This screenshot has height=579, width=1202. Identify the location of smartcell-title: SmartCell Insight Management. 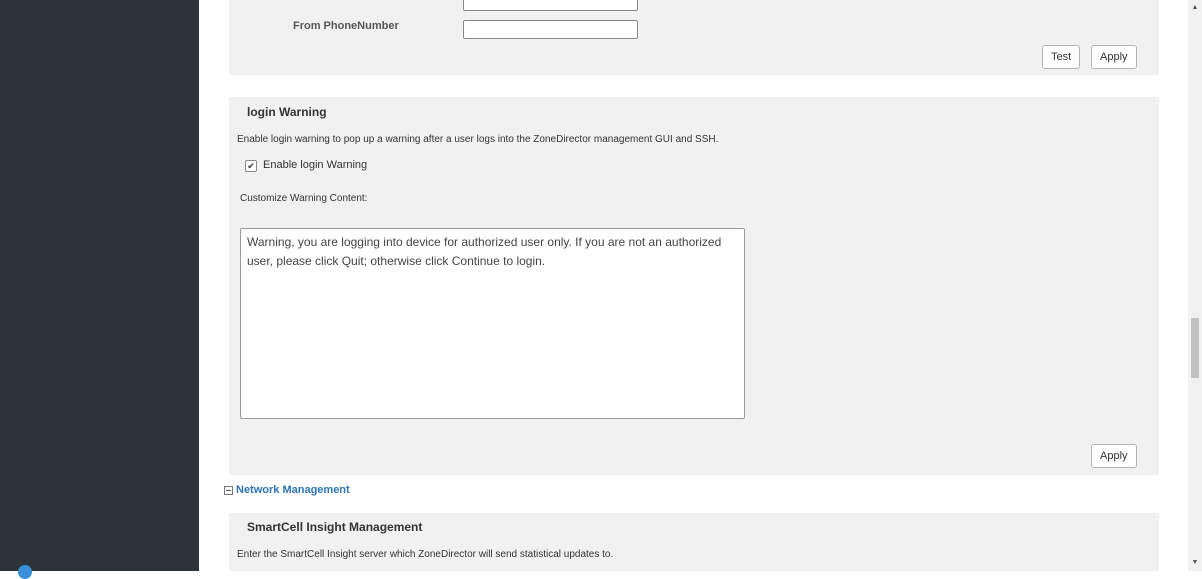
(335, 527).